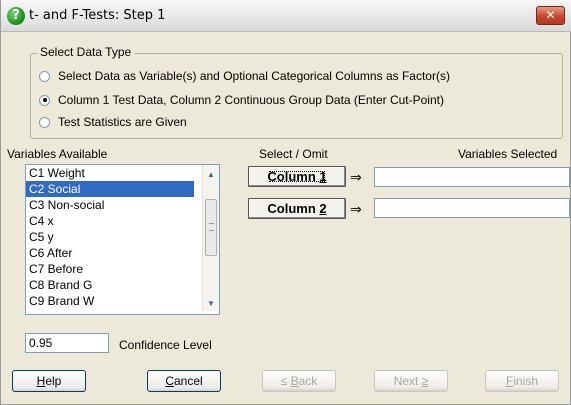  What do you see at coordinates (110, 253) in the screenshot?
I see `list-item: C6 After` at bounding box center [110, 253].